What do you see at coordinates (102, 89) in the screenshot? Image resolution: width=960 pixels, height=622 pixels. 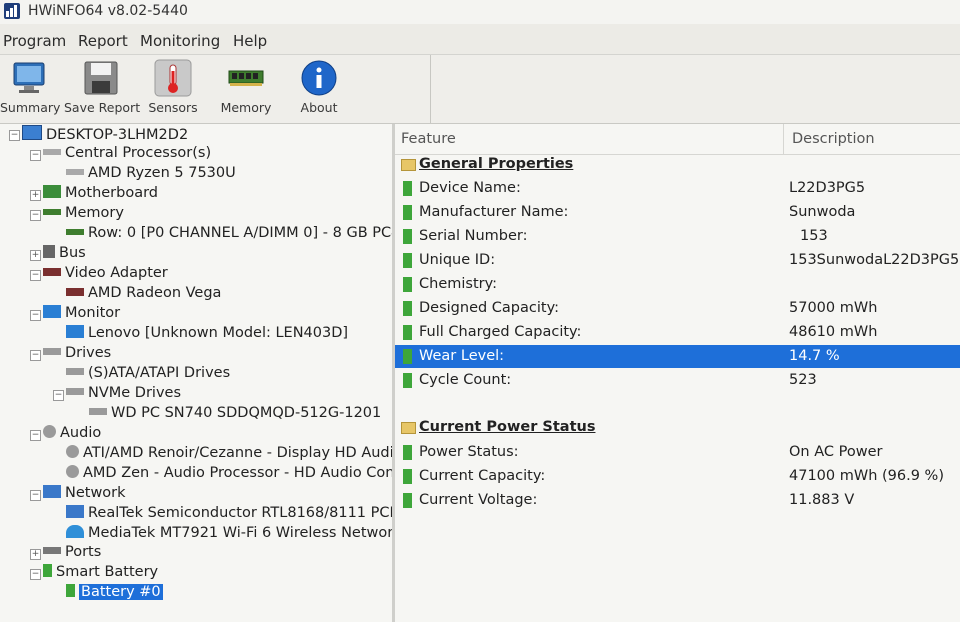 I see `save-report-button: Save Report` at bounding box center [102, 89].